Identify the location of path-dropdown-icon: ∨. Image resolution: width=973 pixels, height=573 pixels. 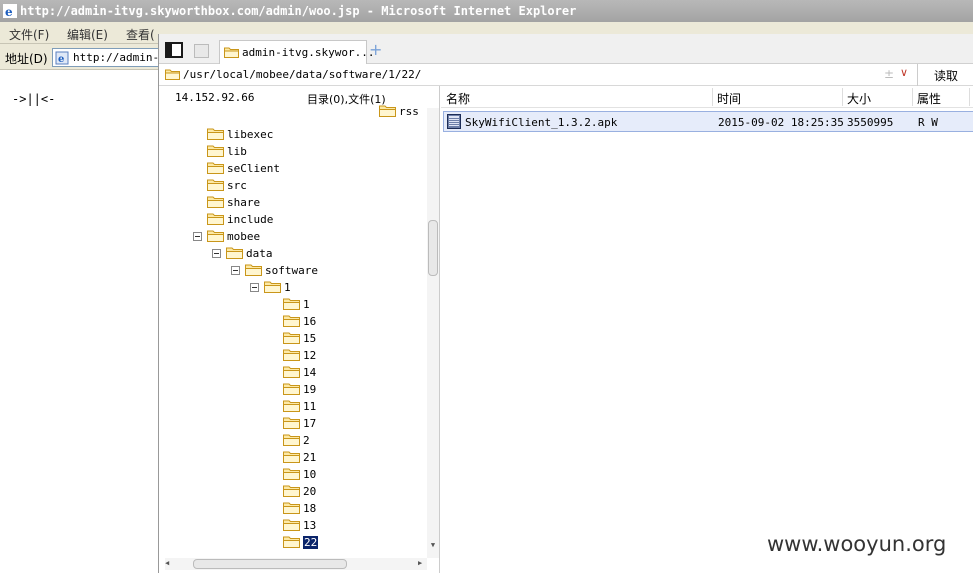
(904, 72).